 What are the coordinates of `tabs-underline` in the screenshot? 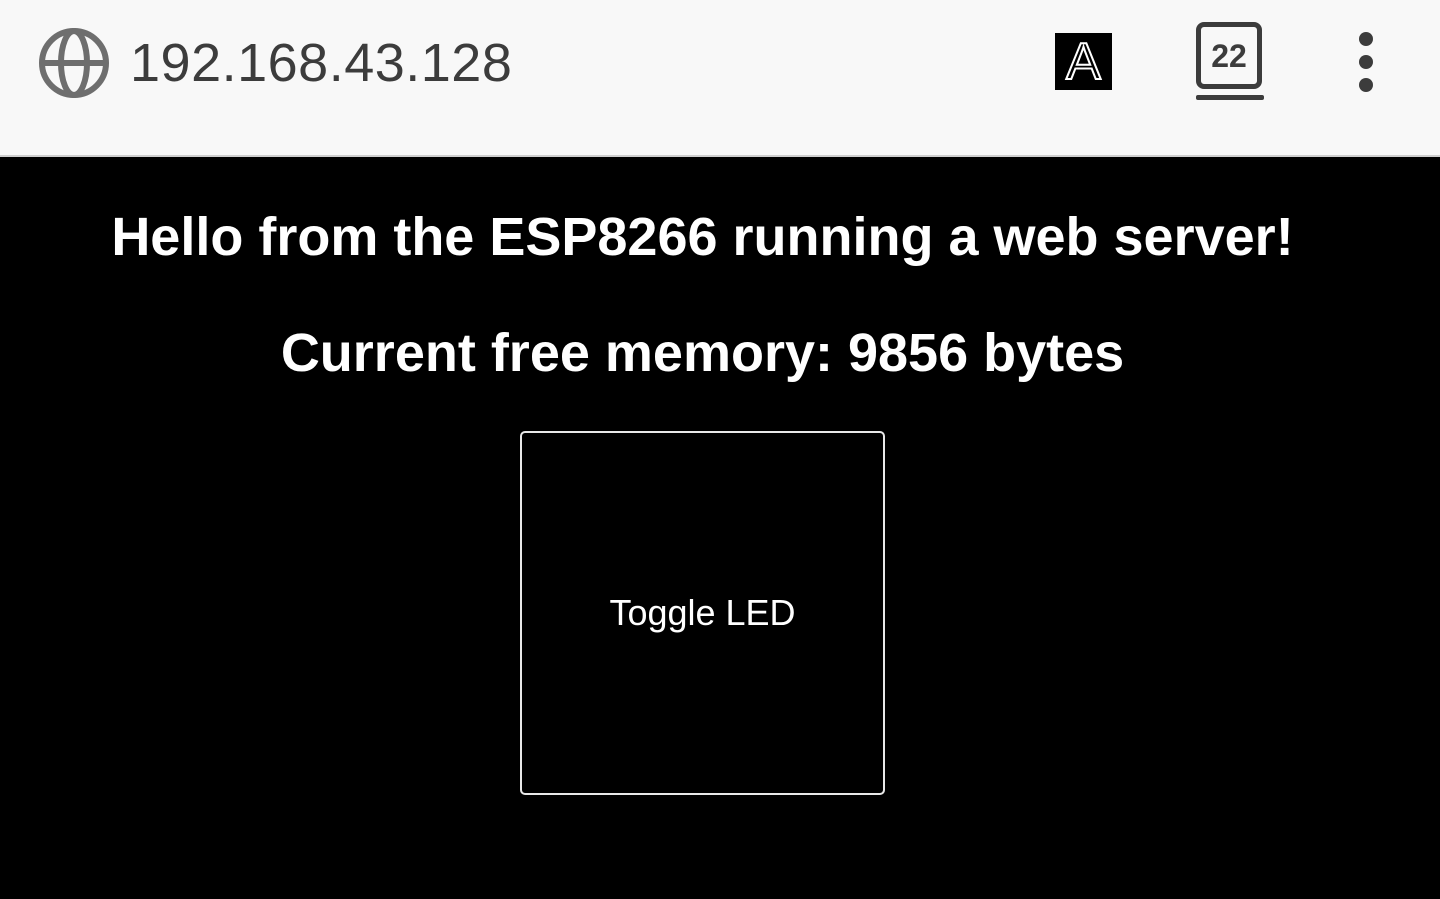 It's located at (1230, 97).